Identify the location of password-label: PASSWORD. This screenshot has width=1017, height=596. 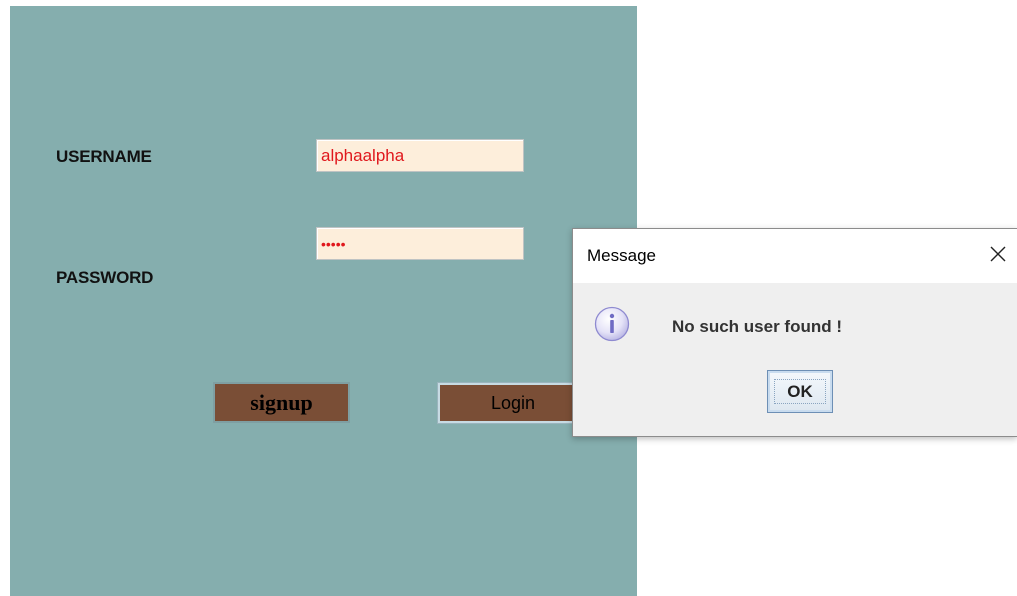
(105, 277).